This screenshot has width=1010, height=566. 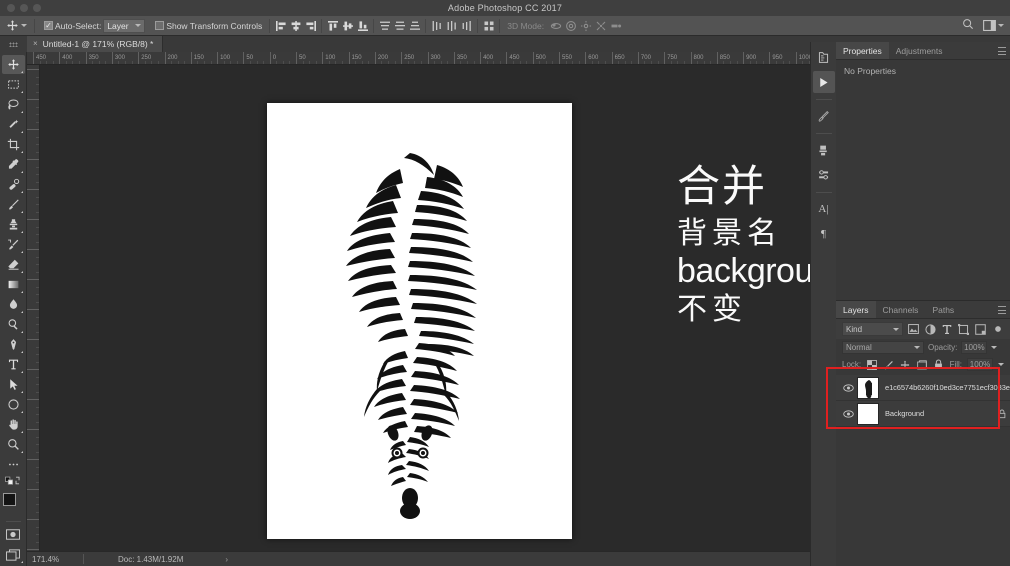 What do you see at coordinates (824, 209) in the screenshot?
I see `character-panel-icon: A|` at bounding box center [824, 209].